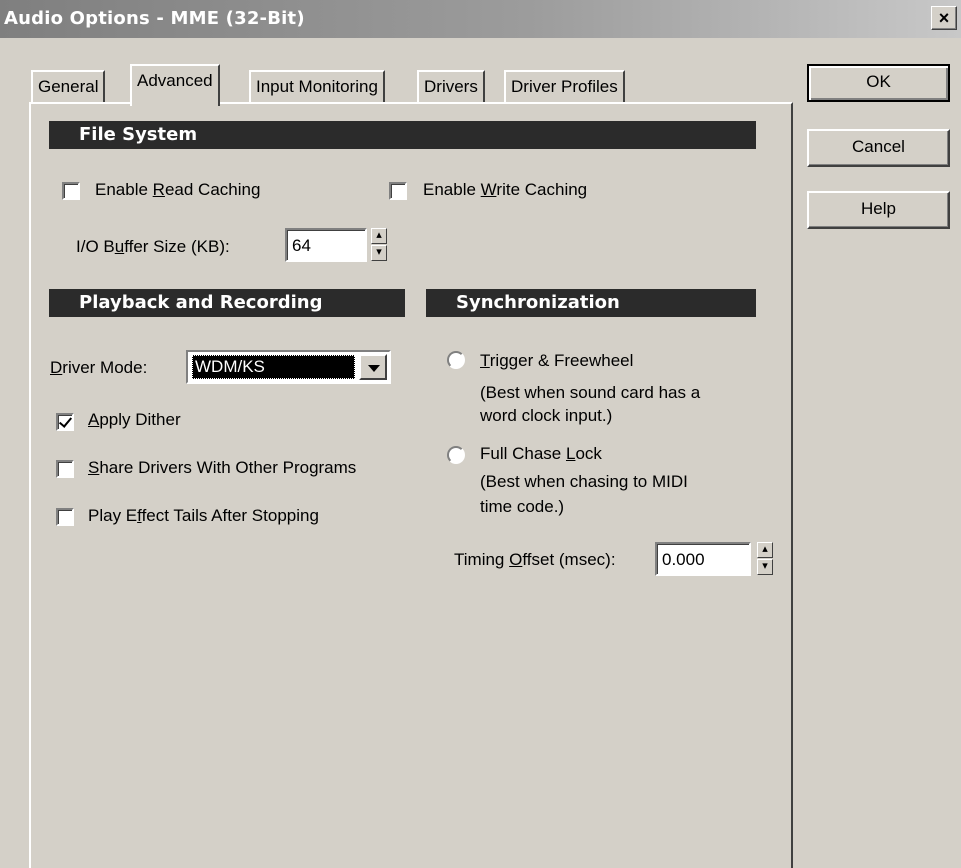 Image resolution: width=961 pixels, height=868 pixels. Describe the element at coordinates (584, 481) in the screenshot. I see `chase-description-line1: (Best when chasing to MIDI` at that location.